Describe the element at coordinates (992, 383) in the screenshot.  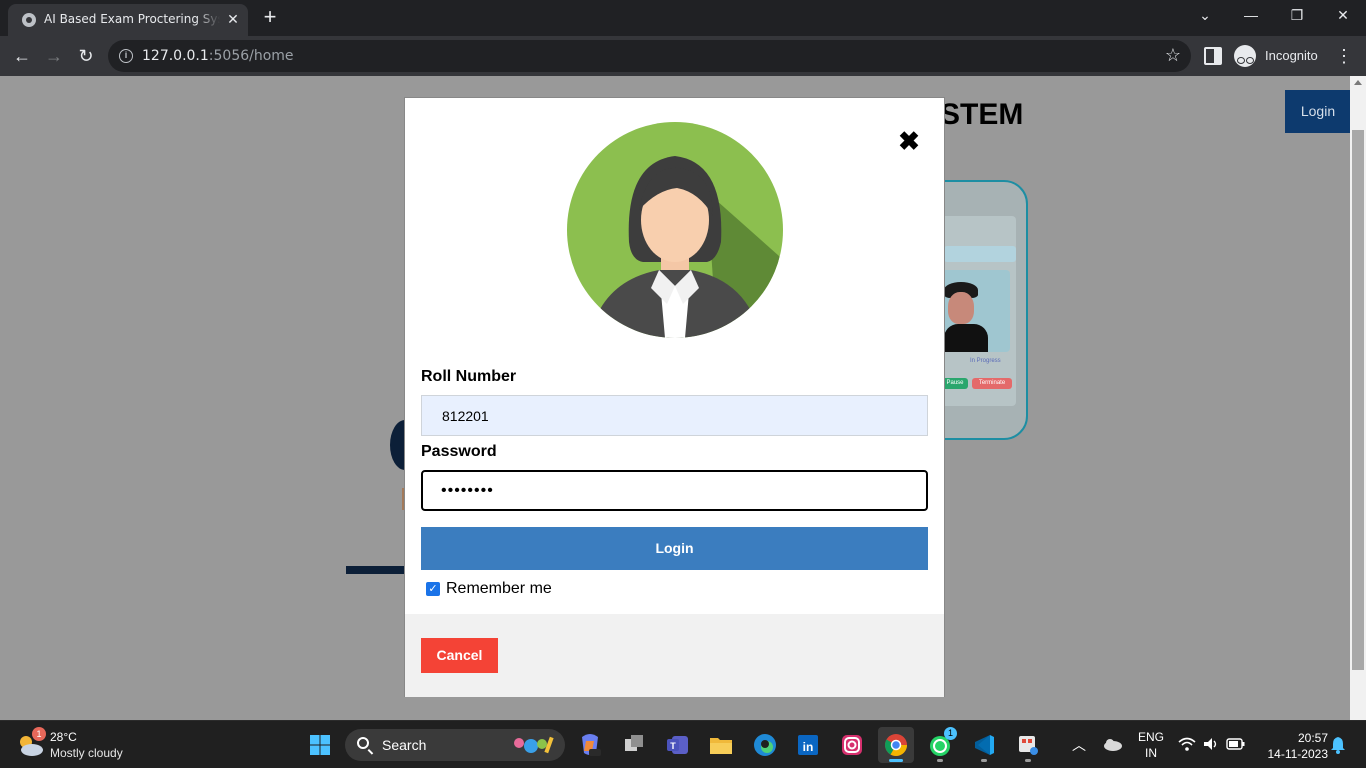
I see `illustration-terminate-pill: Terminate` at that location.